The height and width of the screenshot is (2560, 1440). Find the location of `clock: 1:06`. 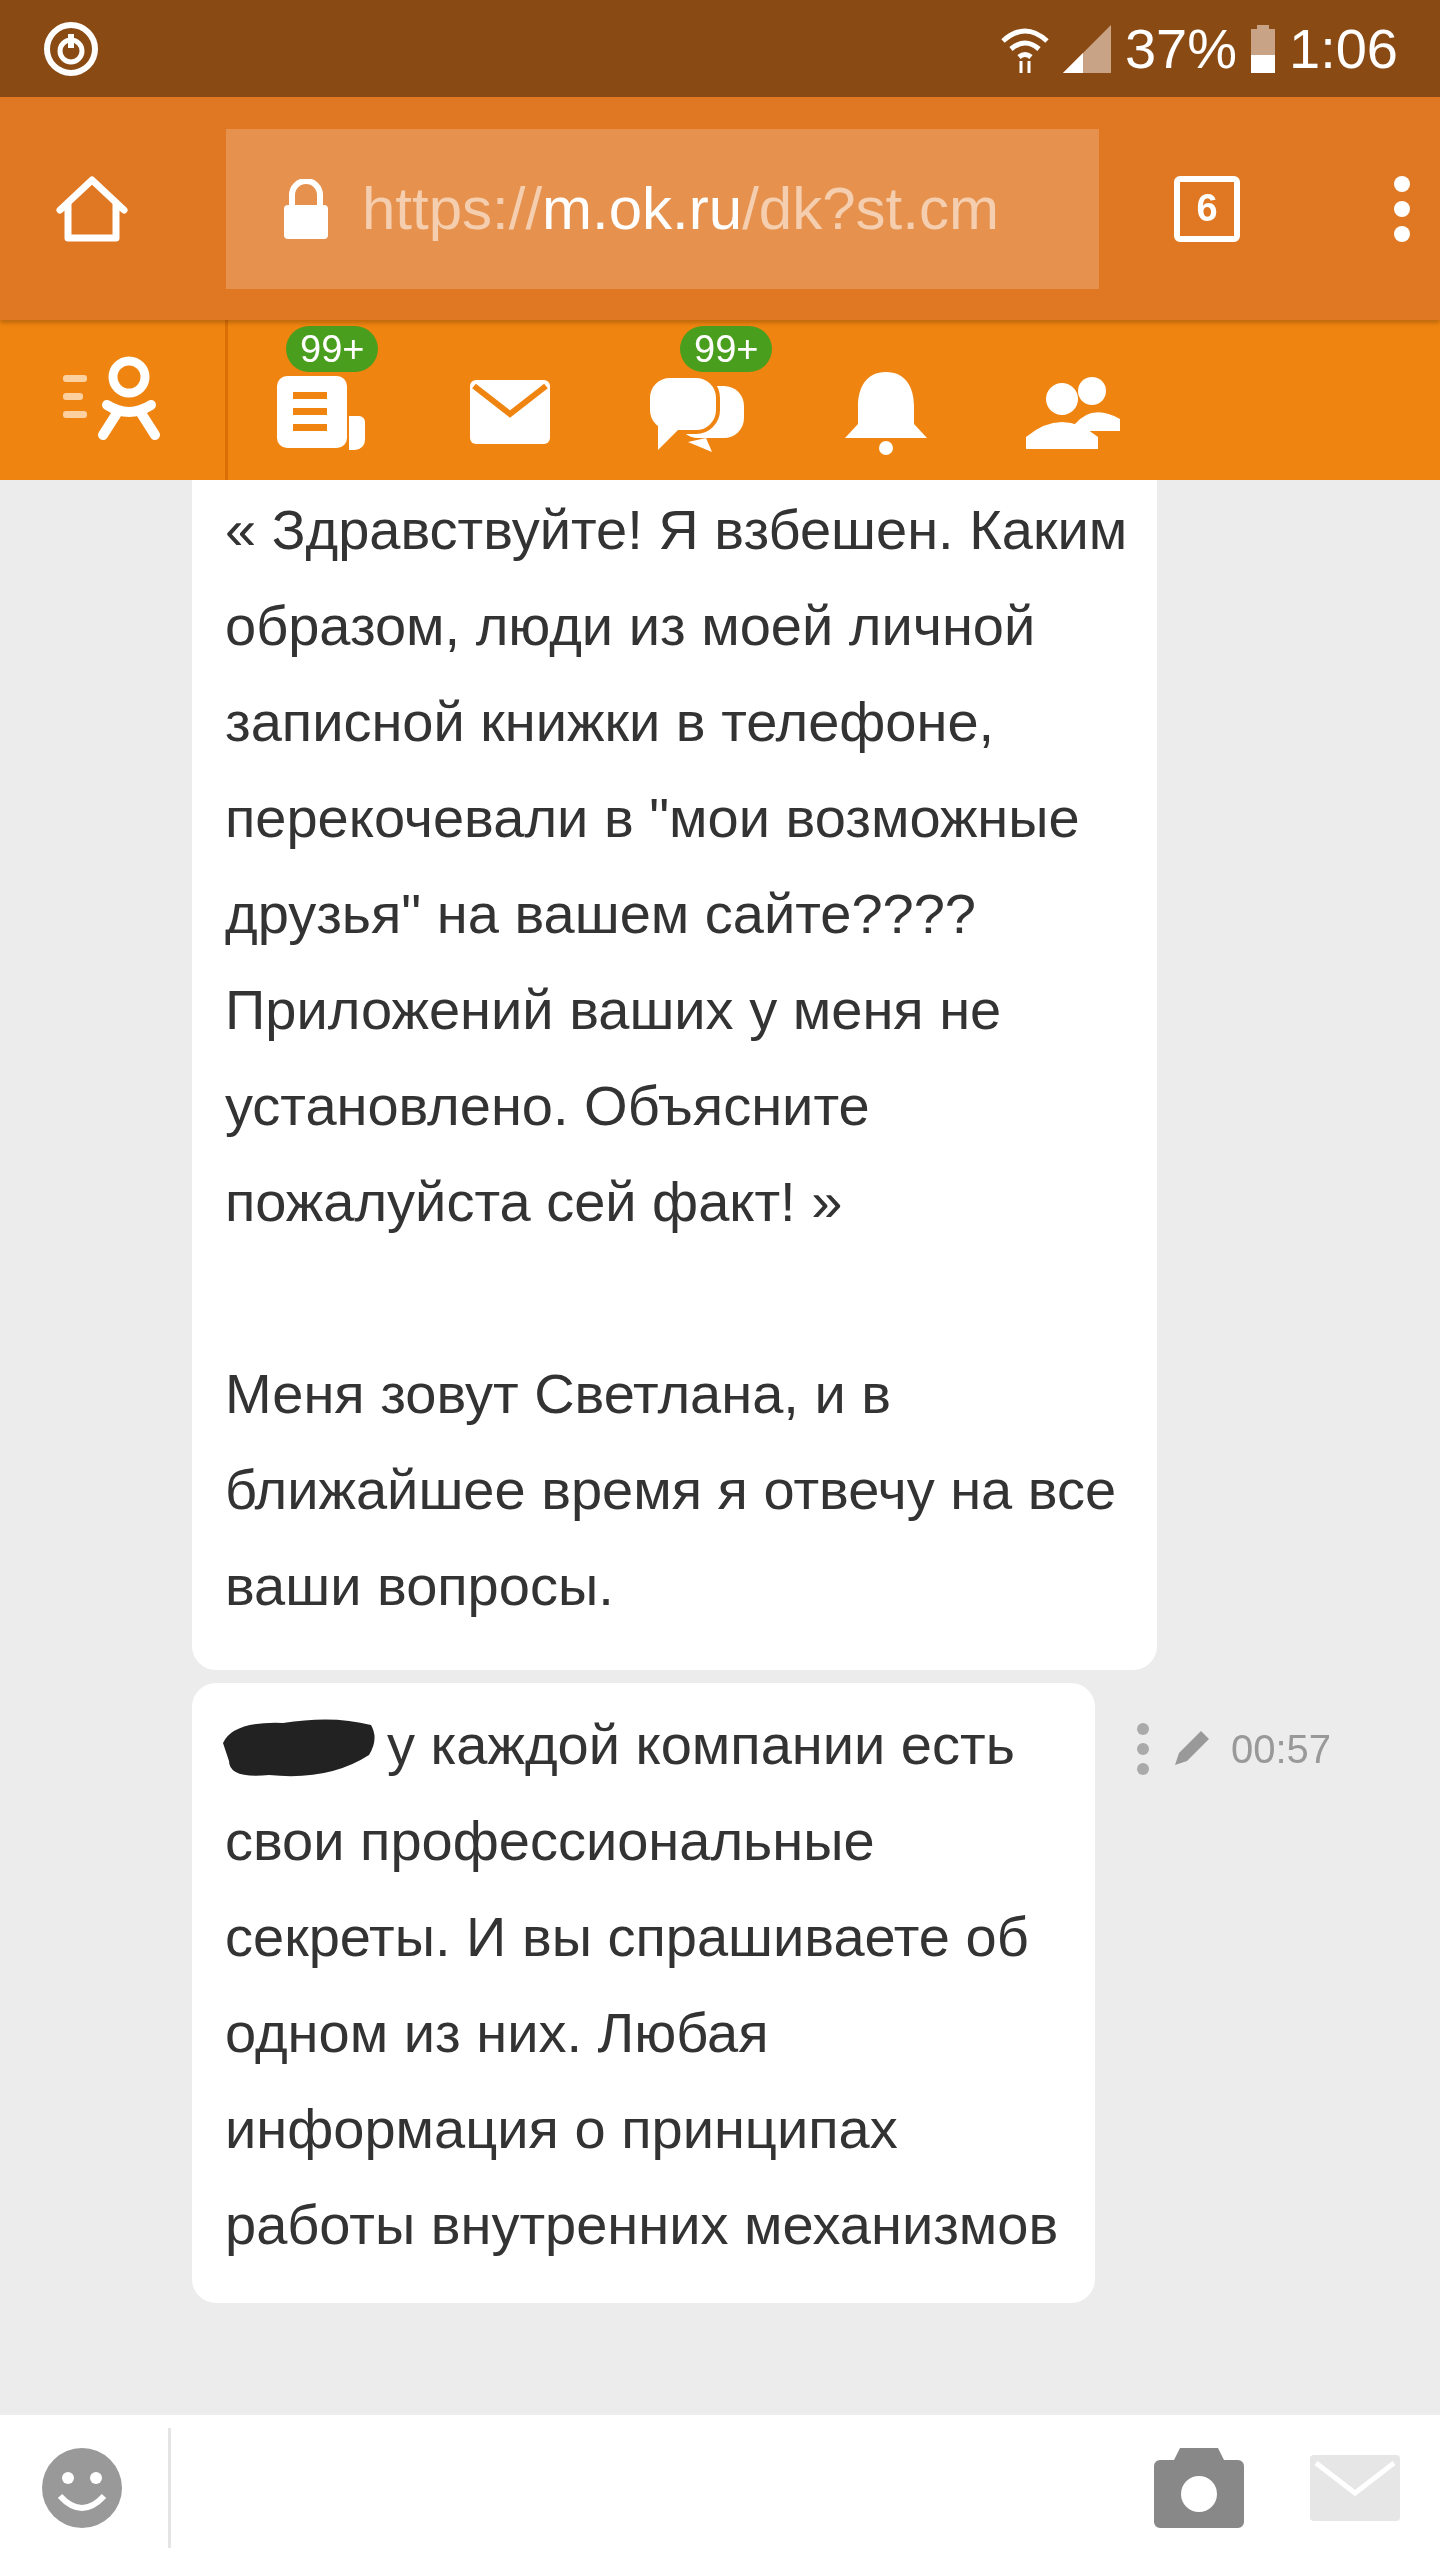

clock: 1:06 is located at coordinates (1343, 48).